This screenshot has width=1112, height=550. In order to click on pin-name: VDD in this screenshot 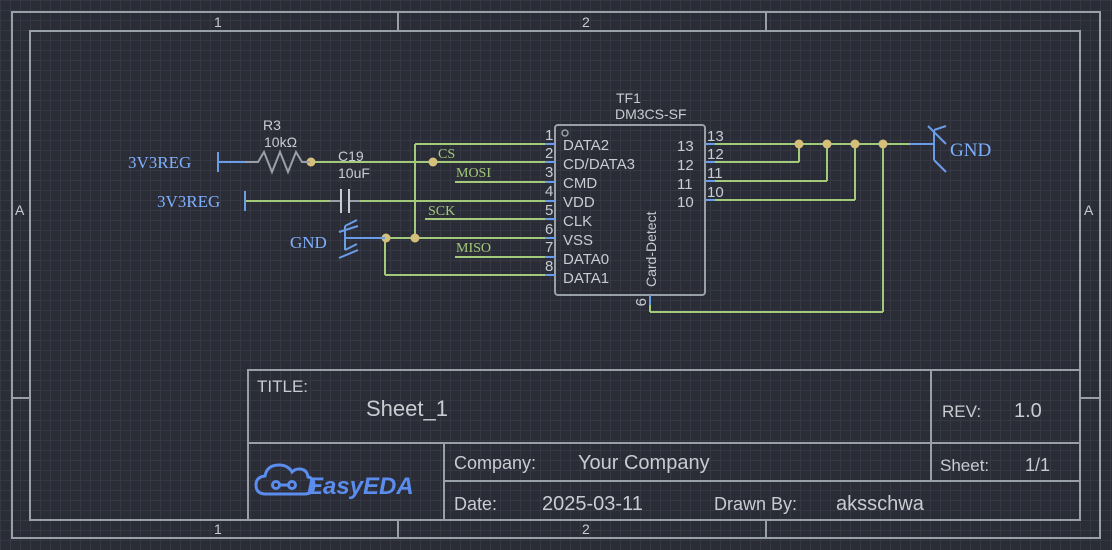, I will do `click(579, 202)`.